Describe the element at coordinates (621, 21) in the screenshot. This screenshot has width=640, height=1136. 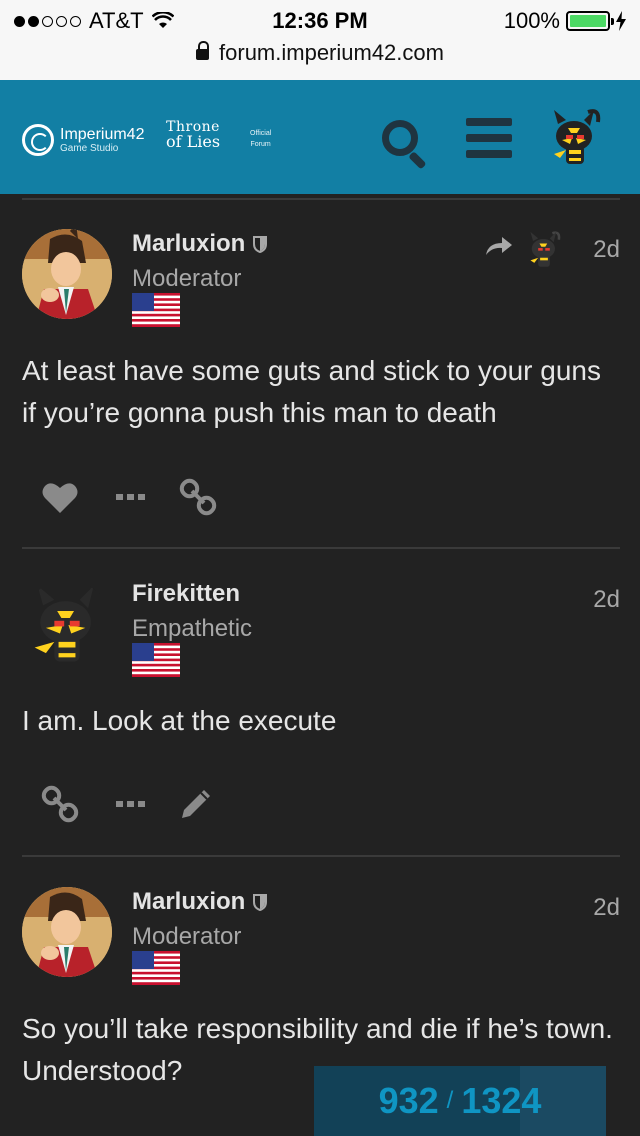
I see `charging-bolt-icon` at that location.